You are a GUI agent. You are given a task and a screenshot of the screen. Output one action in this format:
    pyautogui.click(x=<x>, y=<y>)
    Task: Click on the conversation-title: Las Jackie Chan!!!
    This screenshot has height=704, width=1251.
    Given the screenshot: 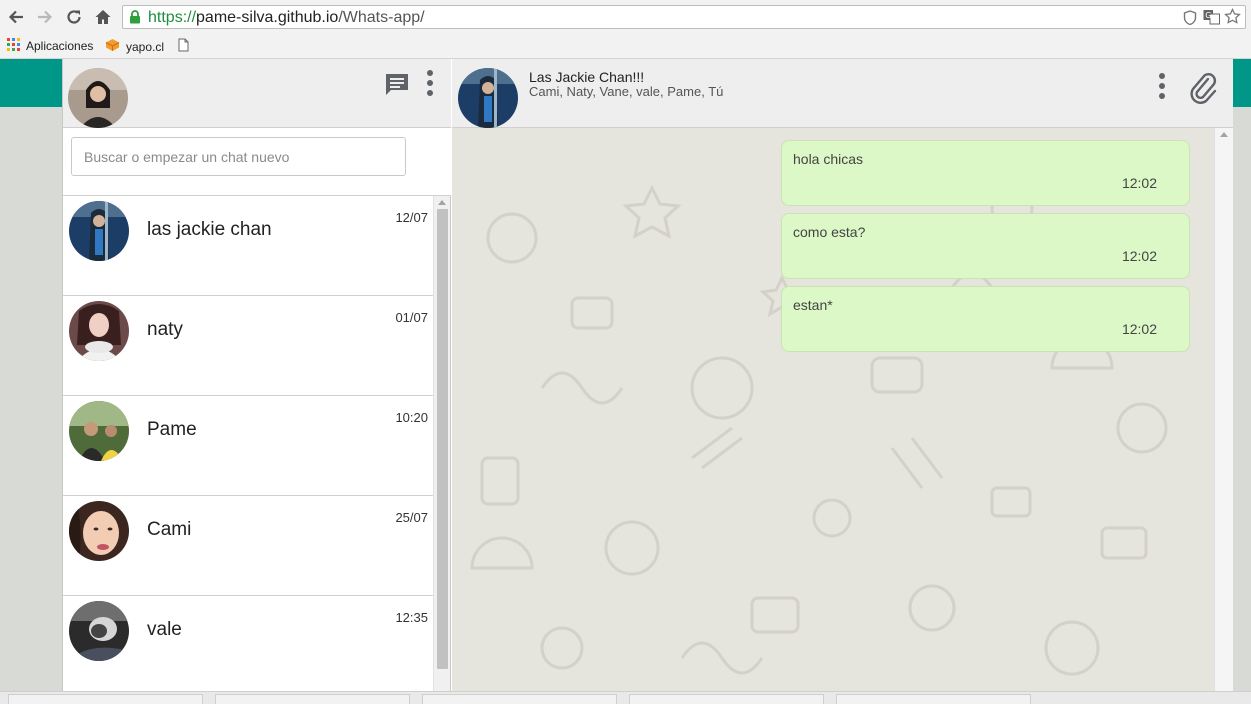 What is the action you would take?
    pyautogui.click(x=587, y=77)
    